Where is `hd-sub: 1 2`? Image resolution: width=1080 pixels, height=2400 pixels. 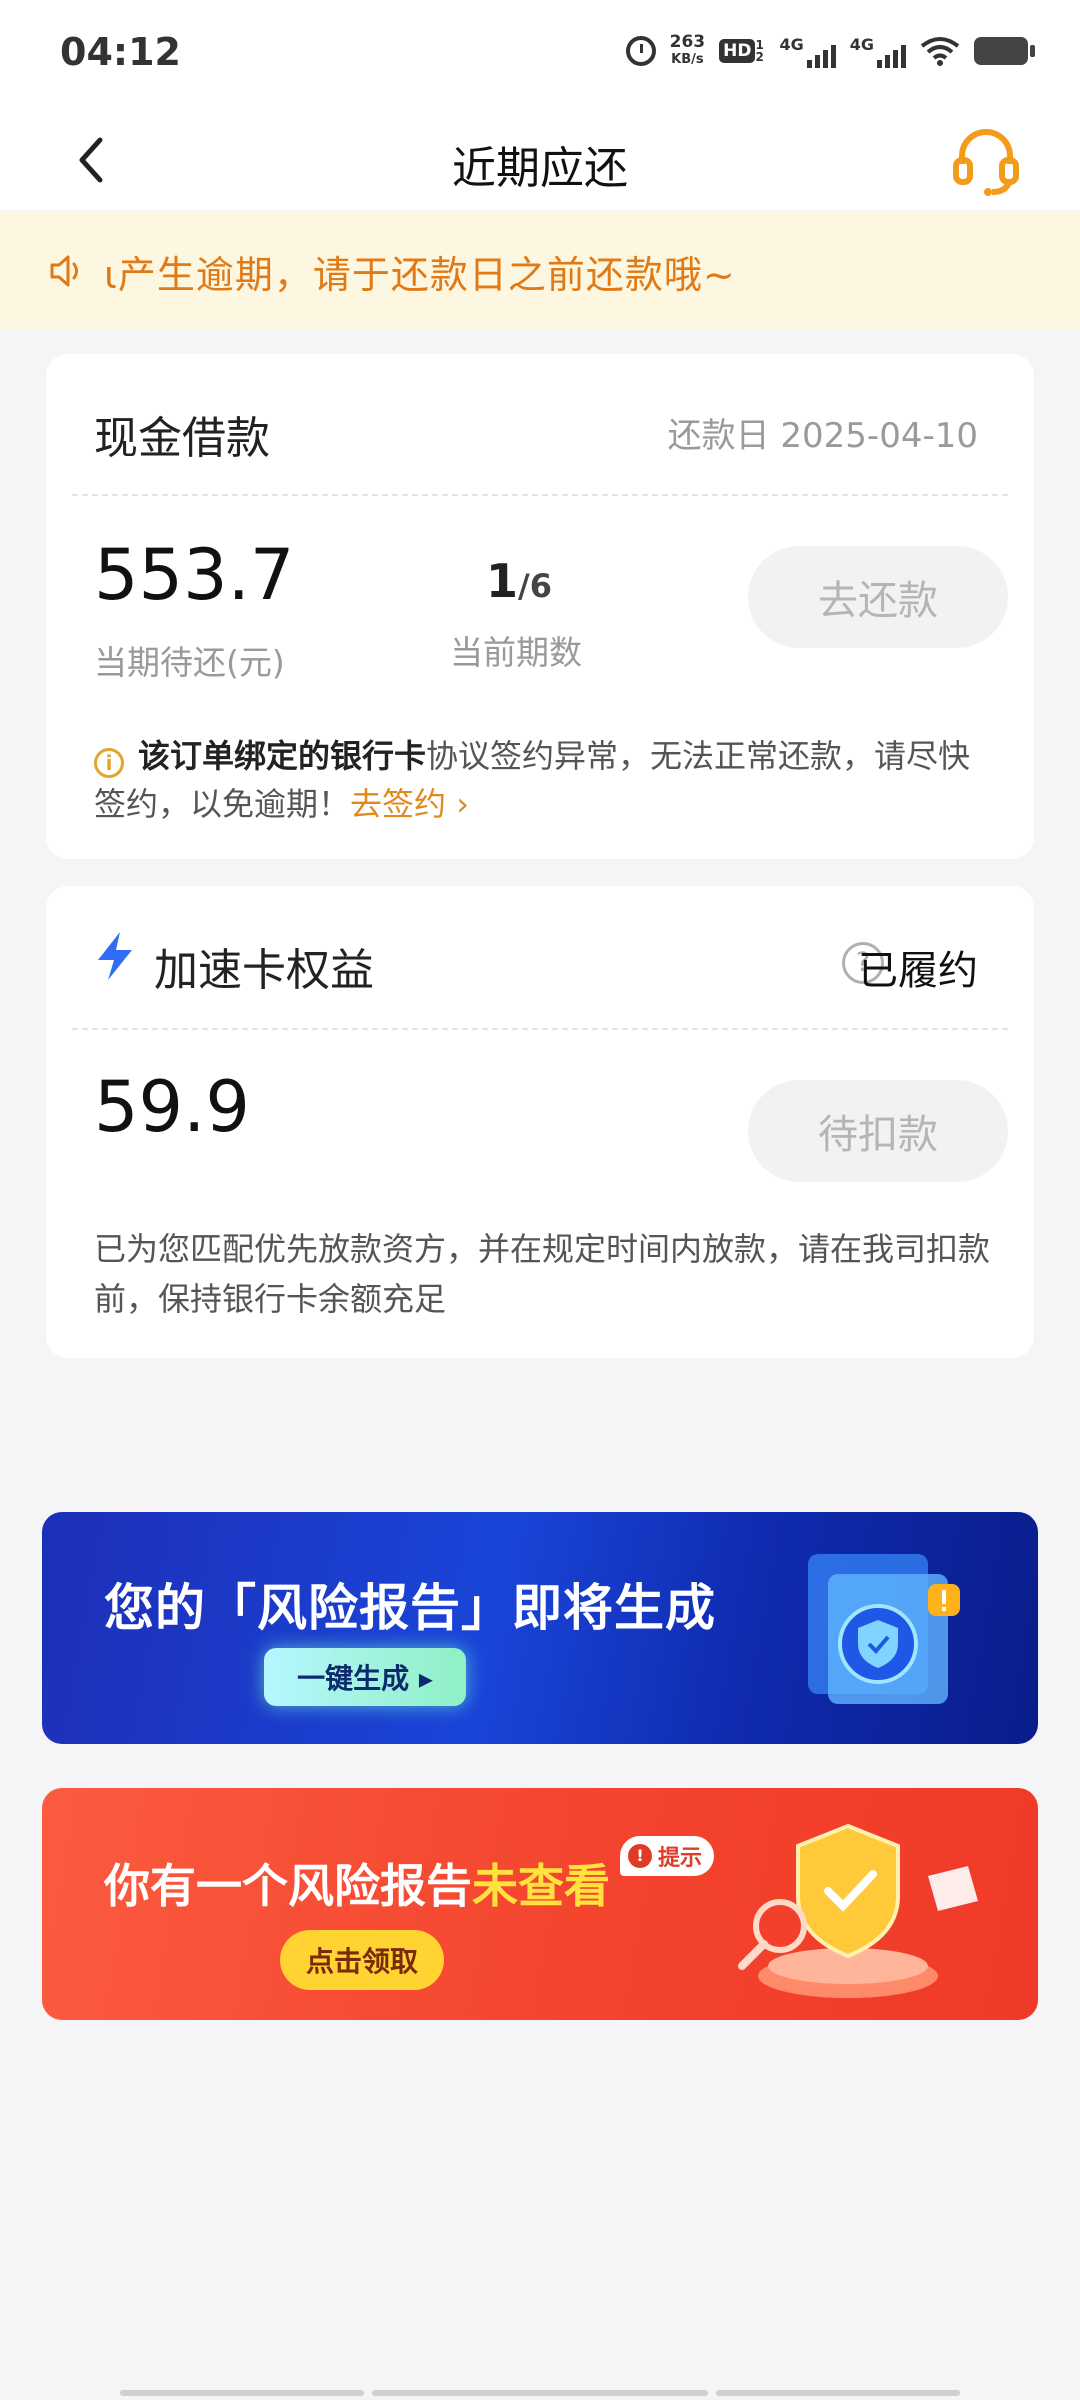
hd-sub: 1 2 is located at coordinates (759, 51).